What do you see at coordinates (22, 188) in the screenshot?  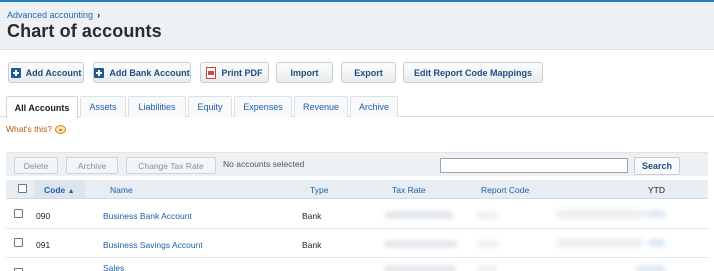 I see `select-all-checkbox` at bounding box center [22, 188].